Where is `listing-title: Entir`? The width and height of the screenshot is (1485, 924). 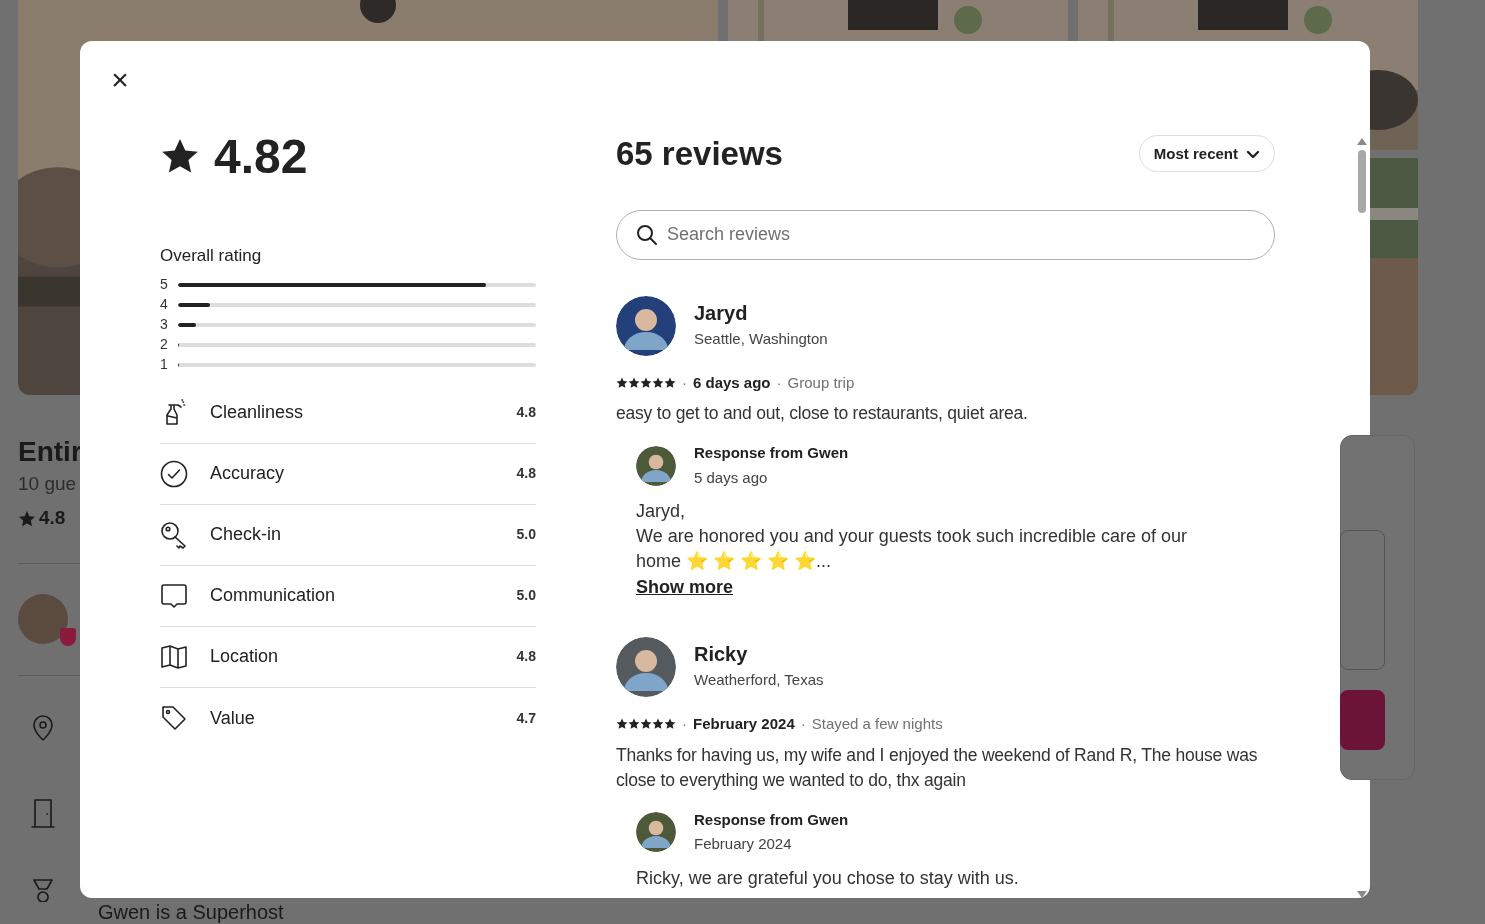
listing-title: Entir is located at coordinates (49, 452).